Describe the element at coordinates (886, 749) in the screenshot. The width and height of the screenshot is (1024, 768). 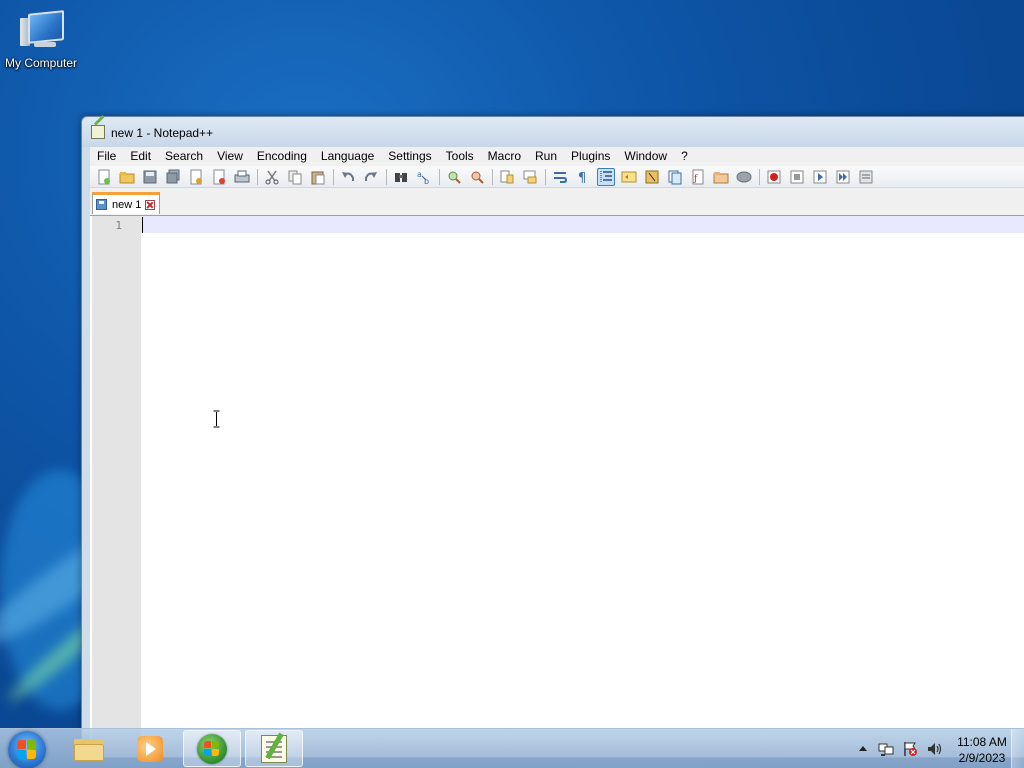
I see `network-icon` at that location.